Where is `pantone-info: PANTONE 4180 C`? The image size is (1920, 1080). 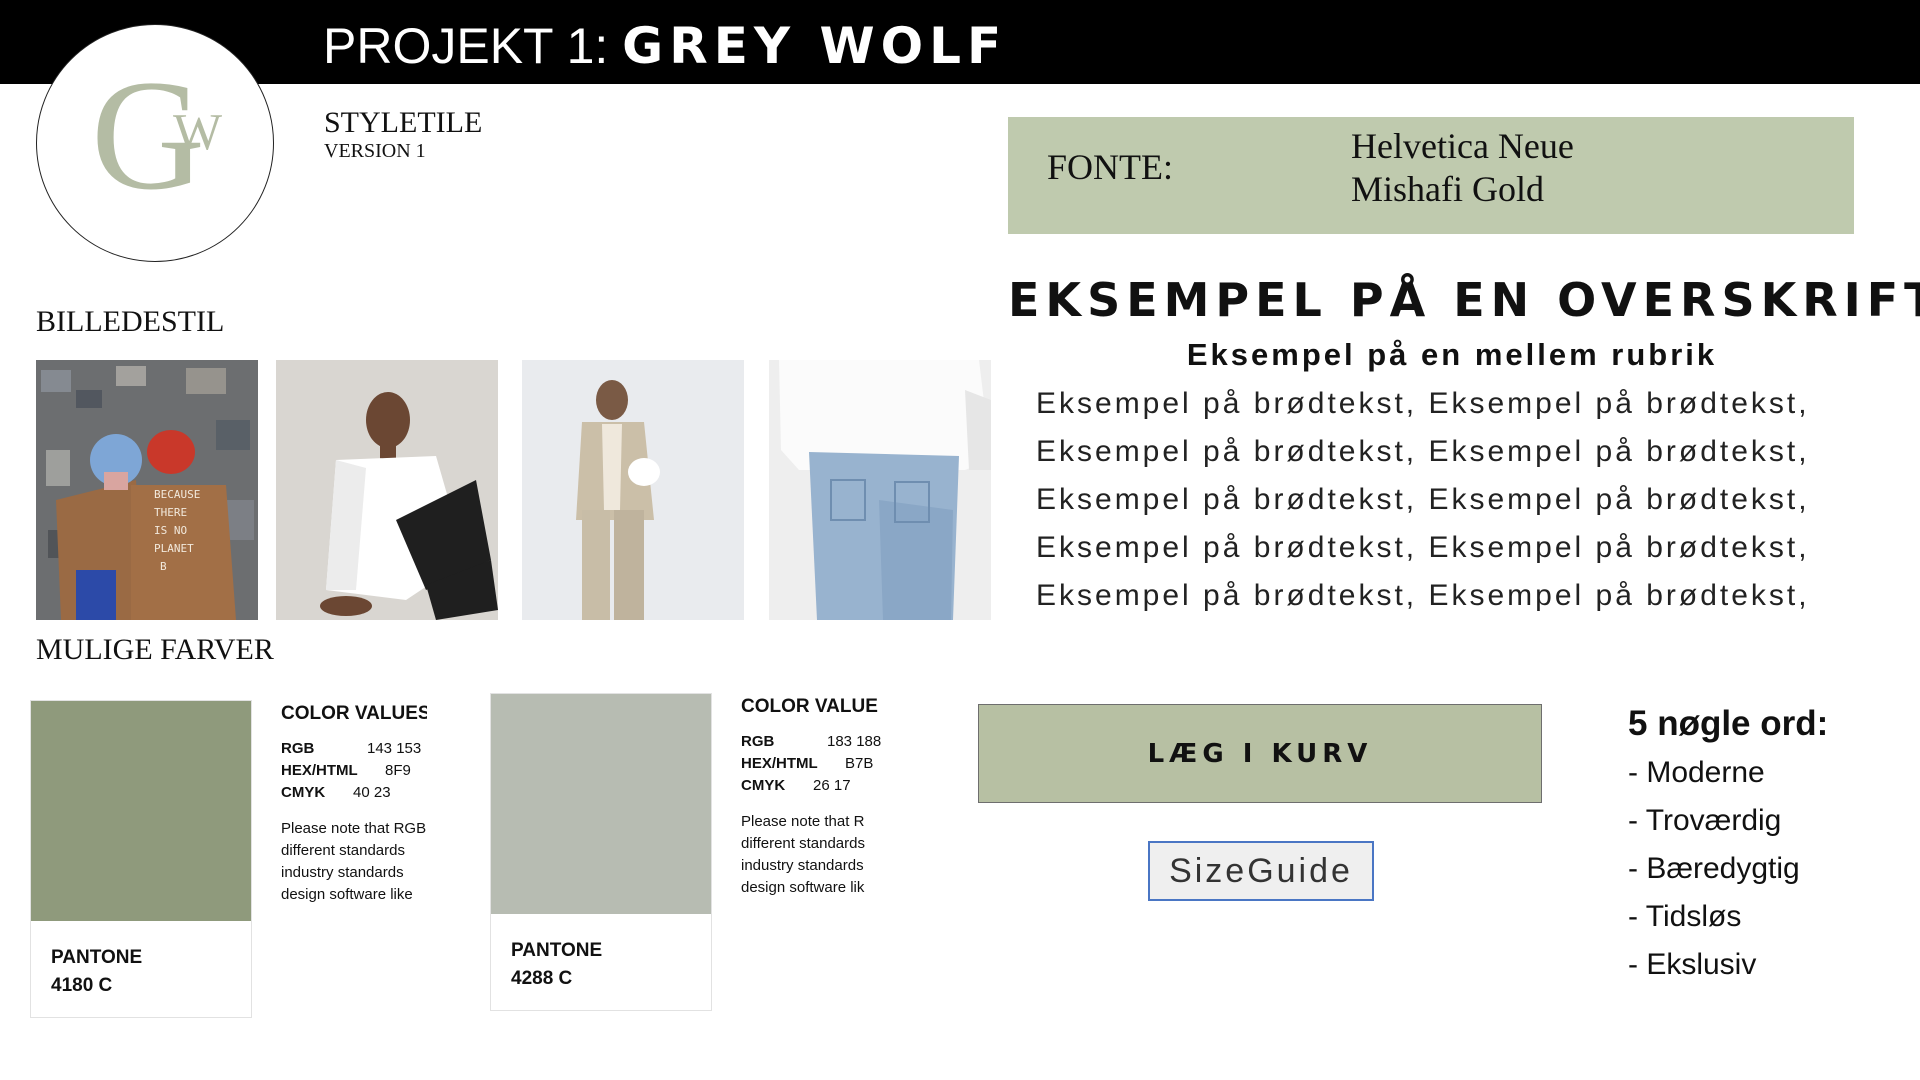
pantone-info: PANTONE 4180 C is located at coordinates (96, 972).